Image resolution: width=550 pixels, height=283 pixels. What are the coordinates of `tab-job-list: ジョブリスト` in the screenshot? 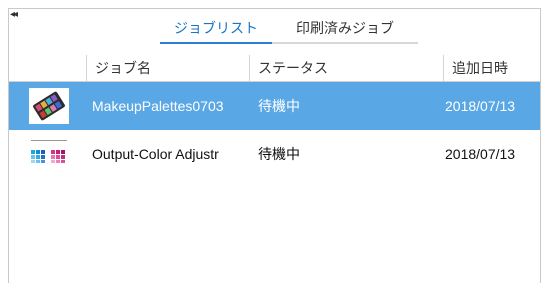 It's located at (216, 29).